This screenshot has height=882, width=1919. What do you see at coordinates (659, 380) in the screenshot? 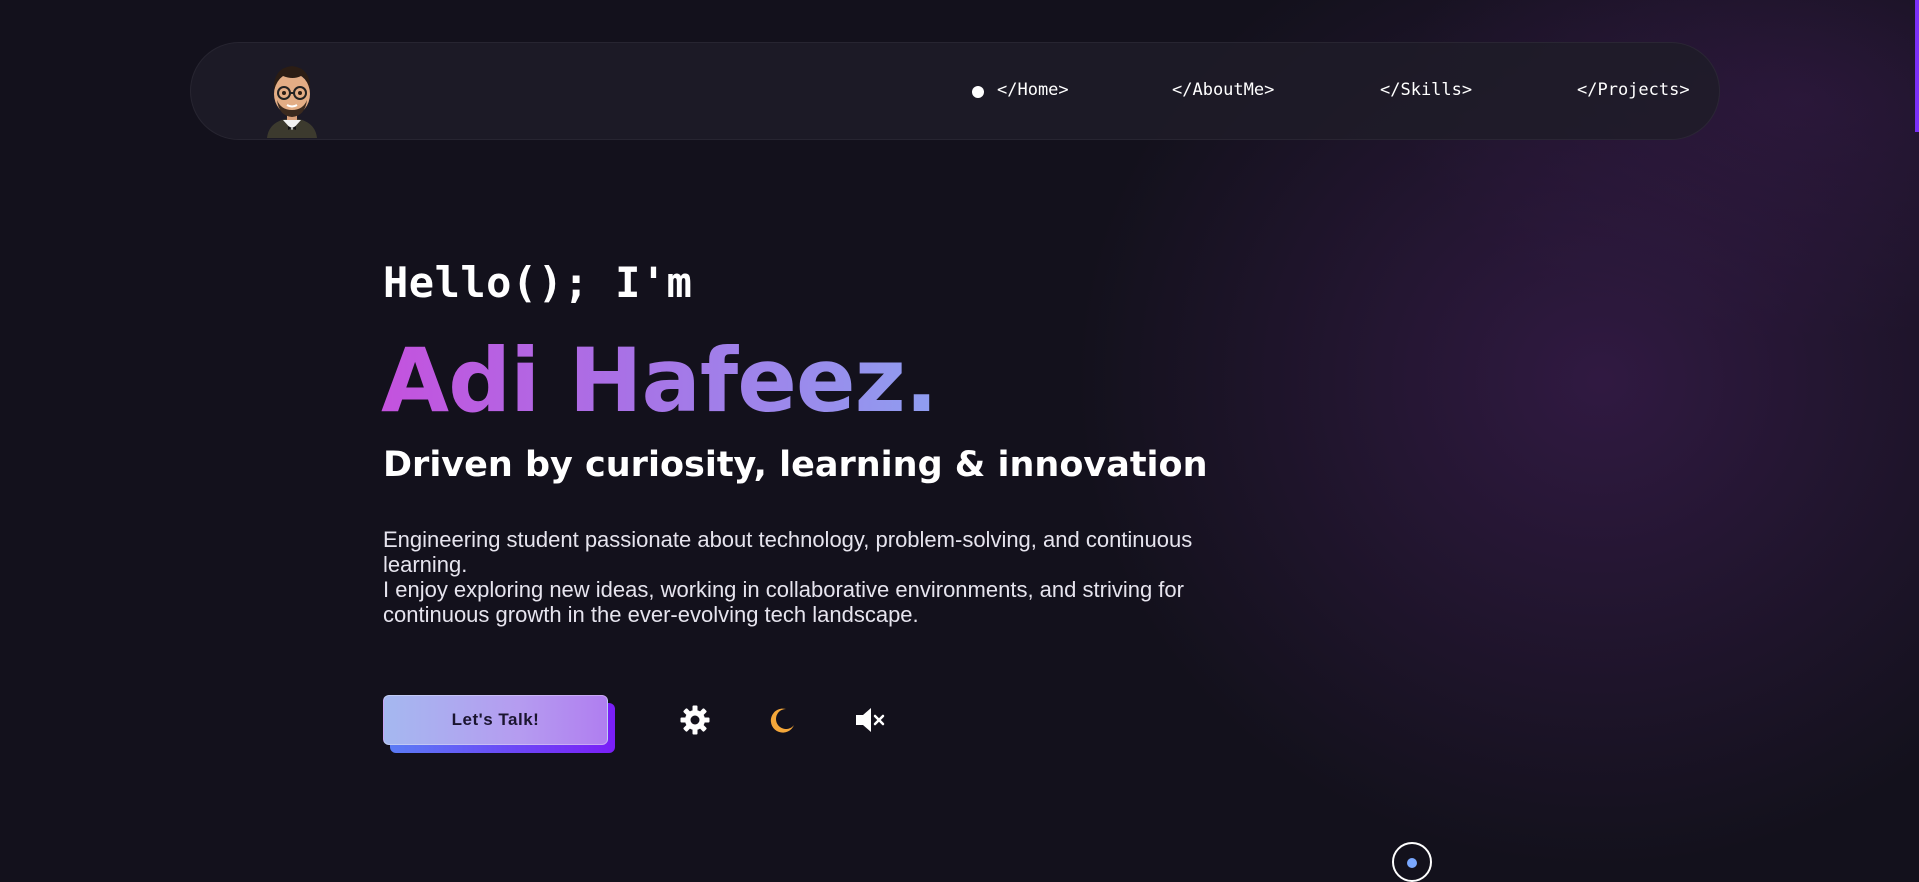
I see `hero-name: Adi Hafeez.` at bounding box center [659, 380].